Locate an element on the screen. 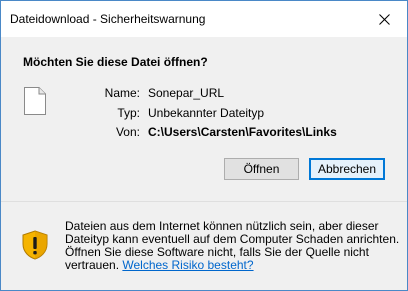 This screenshot has width=408, height=291. type-value: Unbekannter Dateityp is located at coordinates (206, 113).